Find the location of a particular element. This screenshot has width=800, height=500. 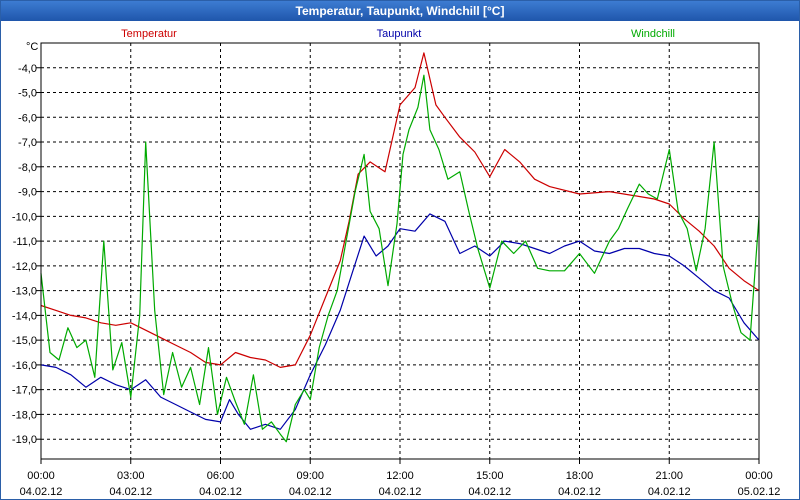

y-tick-label: -11,0 is located at coordinates (25, 242).